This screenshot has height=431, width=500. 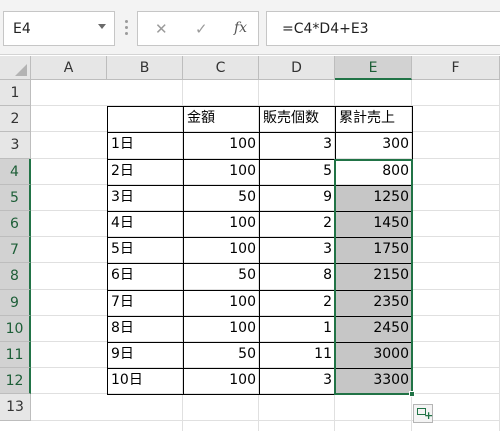 What do you see at coordinates (456, 68) in the screenshot?
I see `column-header-f: F` at bounding box center [456, 68].